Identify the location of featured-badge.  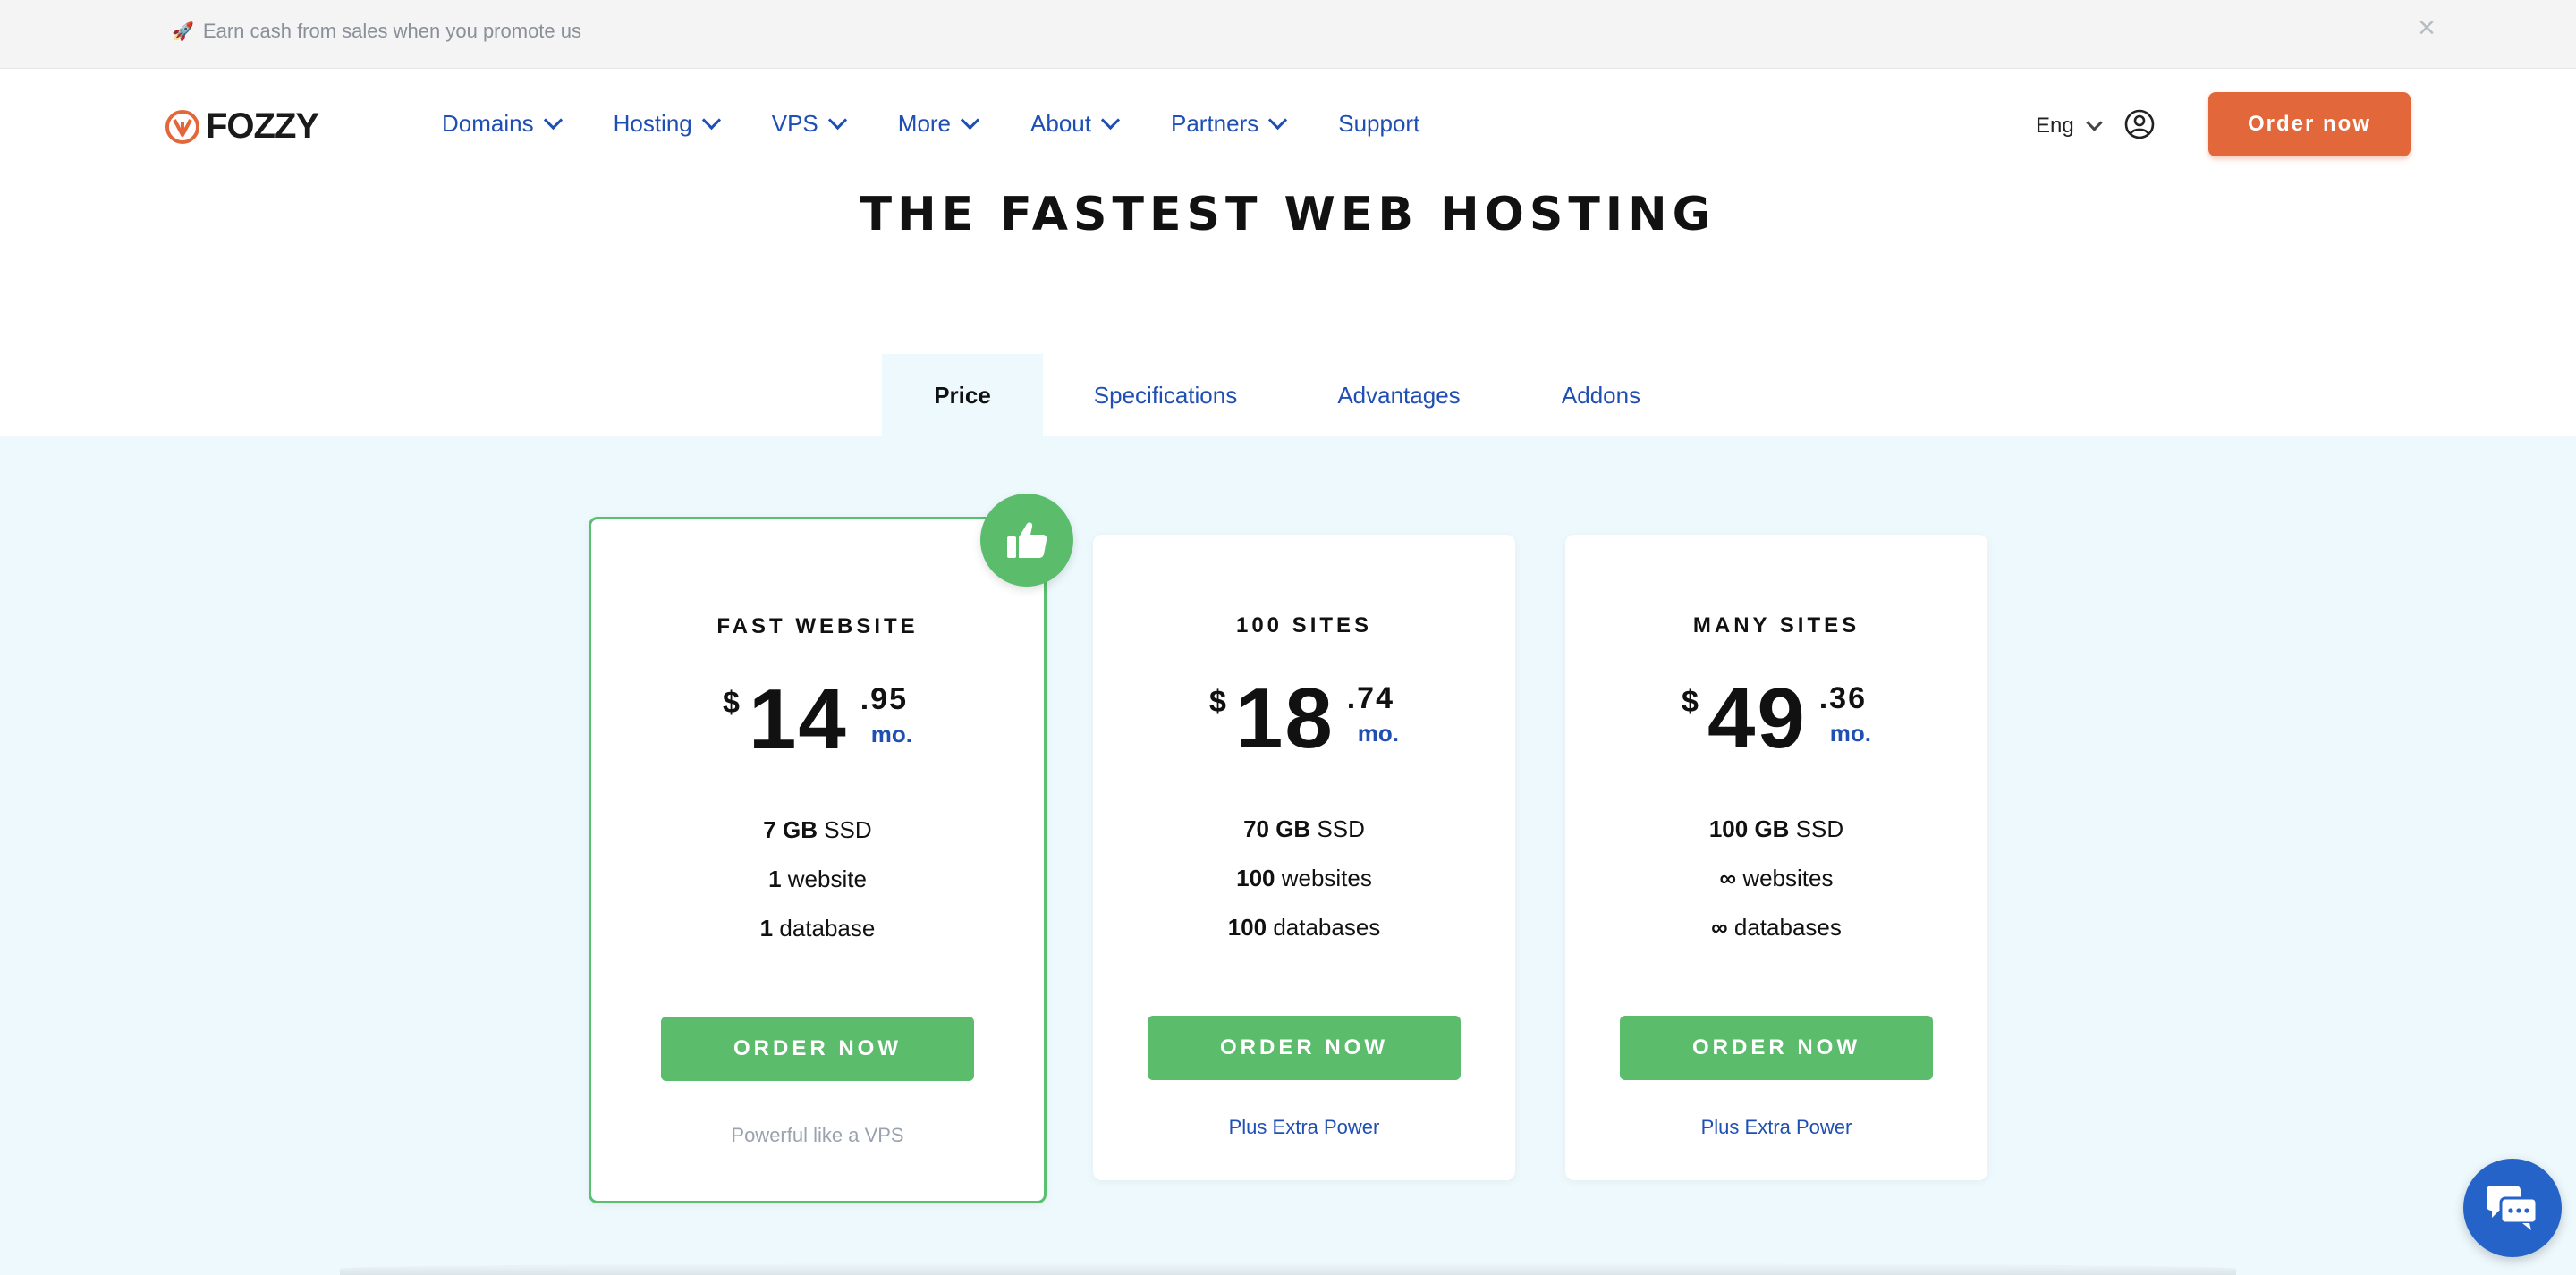
(1026, 540).